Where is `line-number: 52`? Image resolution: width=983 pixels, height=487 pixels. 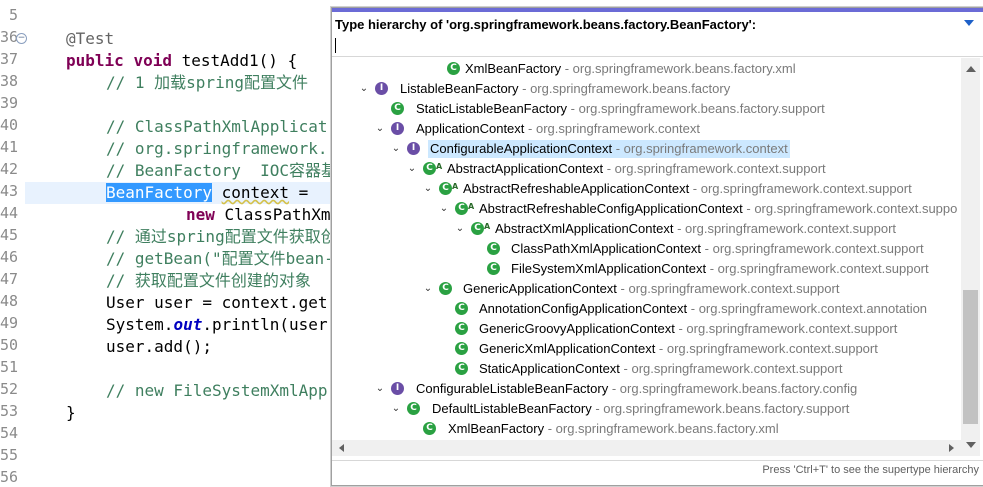 line-number: 52 is located at coordinates (9, 389).